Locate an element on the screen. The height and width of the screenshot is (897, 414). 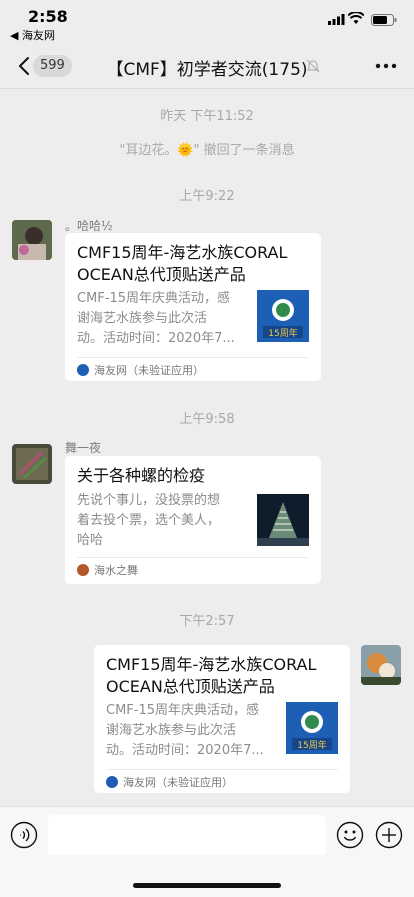
status-time: 2:58 is located at coordinates (48, 16).